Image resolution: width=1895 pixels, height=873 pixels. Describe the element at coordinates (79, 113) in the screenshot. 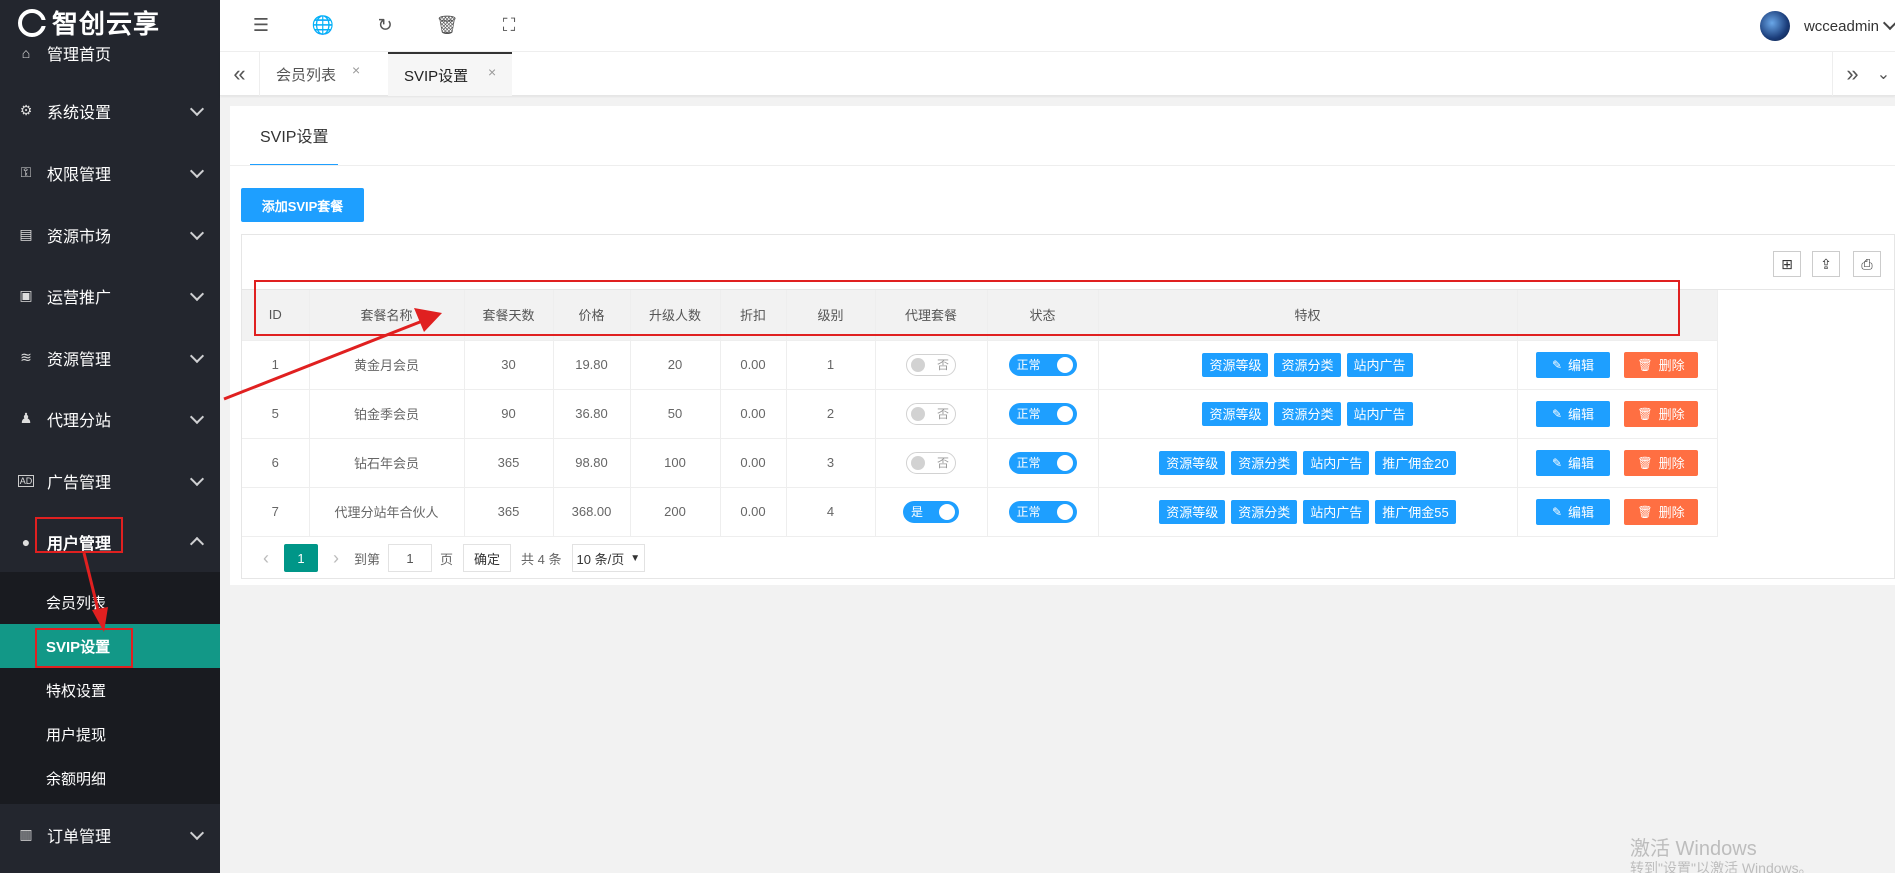

I see `sidebar-item-label: 系统设置` at that location.